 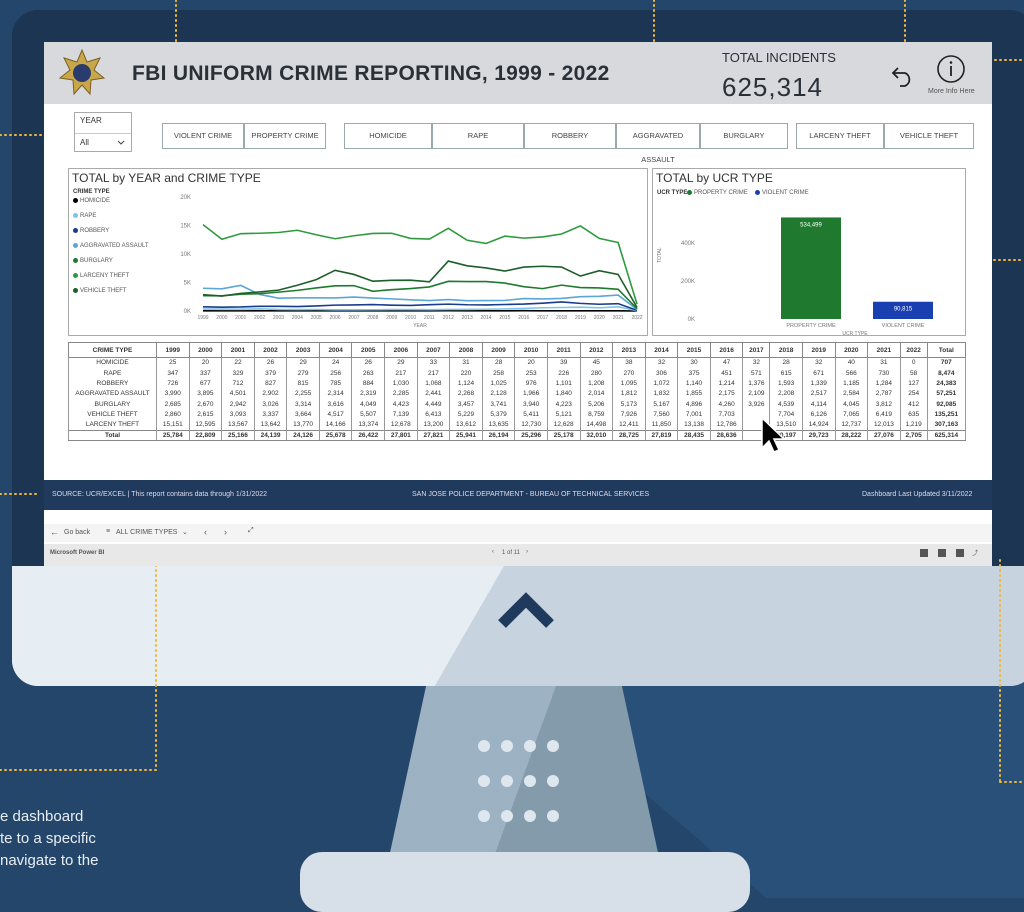 I want to click on table-cell: 2,128, so click(x=498, y=394).